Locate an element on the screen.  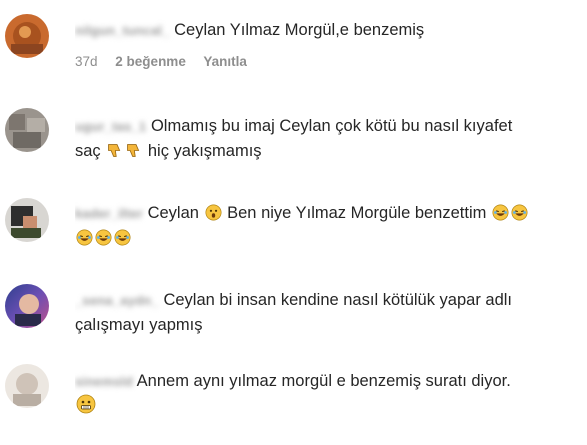
comment-username: ugur_tas_1 is located at coordinates (110, 127).